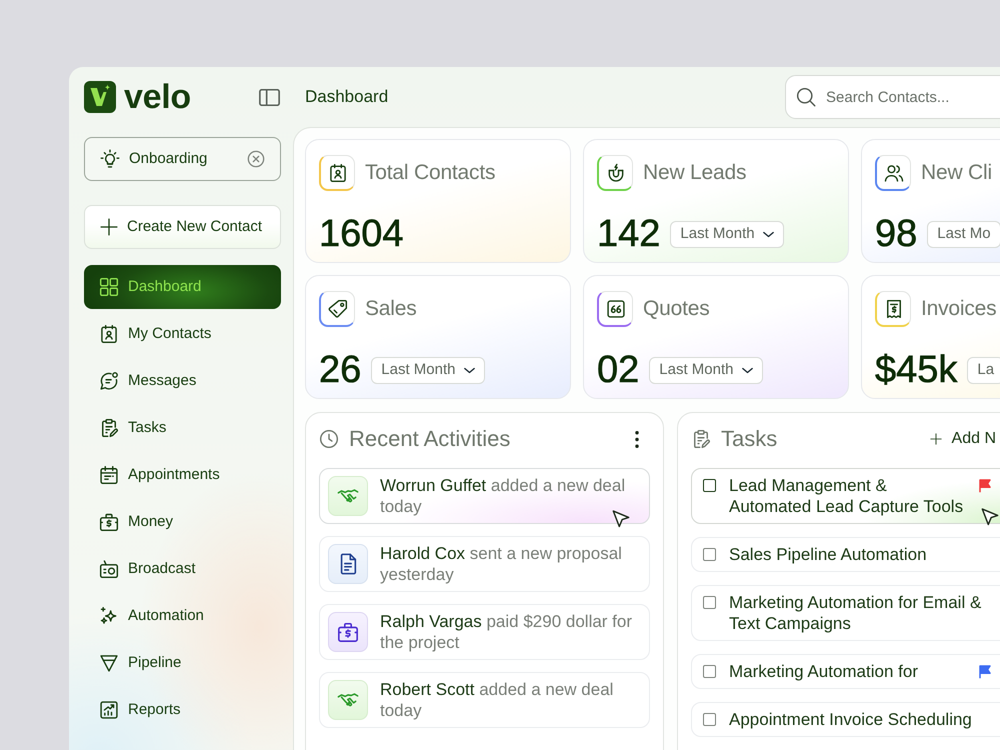 The image size is (1000, 750). I want to click on task-item: Lead Management & Automated Lead Capture Tools, so click(845, 496).